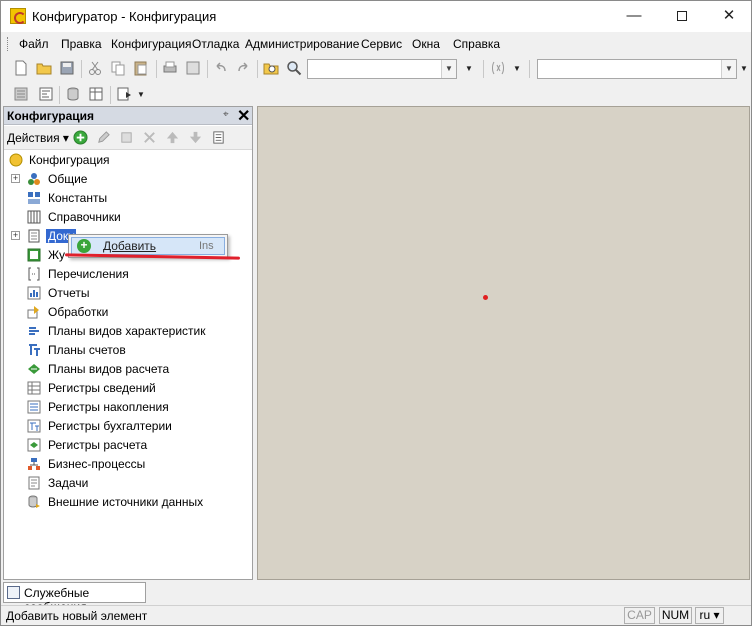 The height and width of the screenshot is (626, 752). I want to click on accounting-registers-icon, so click(34, 426).